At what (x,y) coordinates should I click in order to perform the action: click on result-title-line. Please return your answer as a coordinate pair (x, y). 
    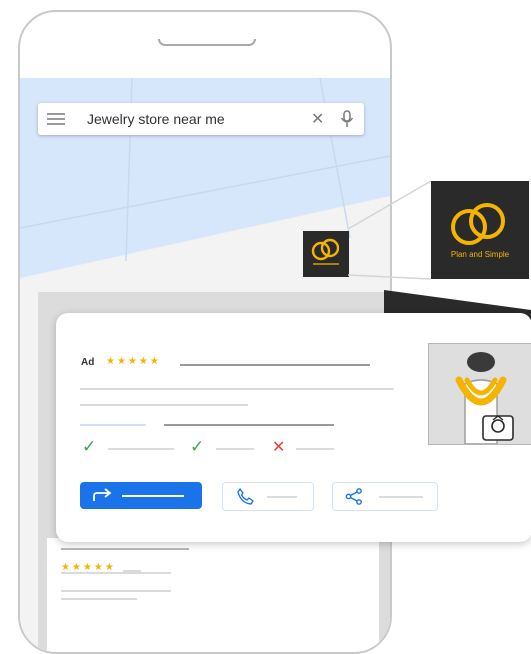
    Looking at the image, I should click on (125, 549).